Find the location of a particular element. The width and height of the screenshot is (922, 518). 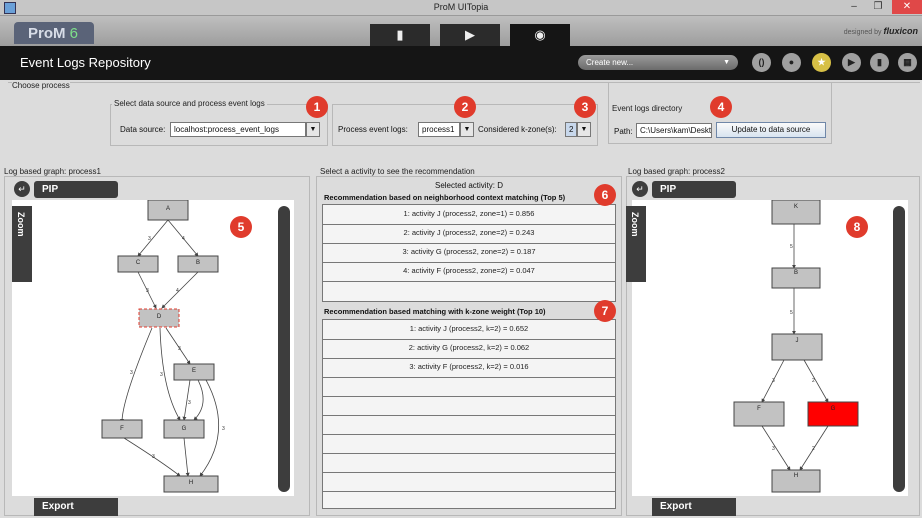

import-button: () is located at coordinates (761, 62).